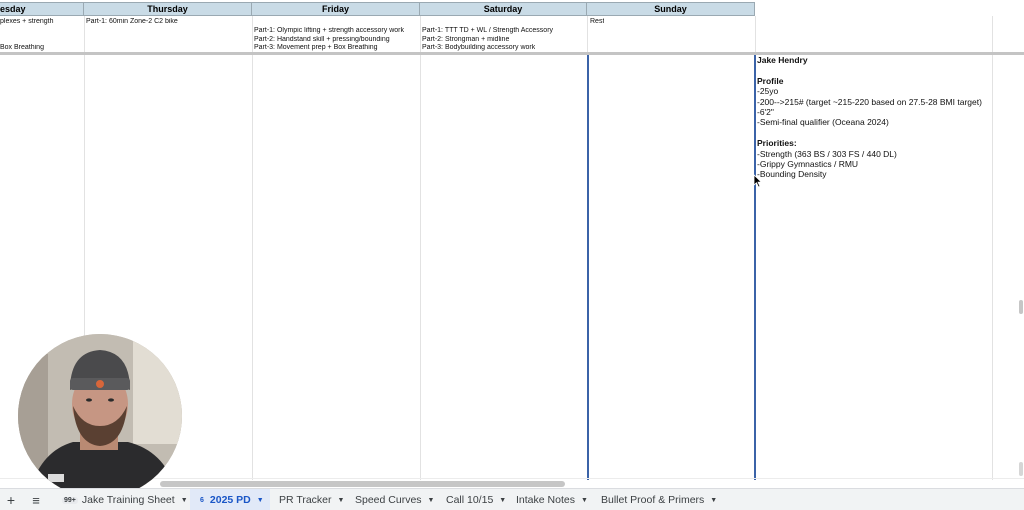 This screenshot has width=1024, height=510. Describe the element at coordinates (362, 484) in the screenshot. I see `horizontal-scrollbar` at that location.